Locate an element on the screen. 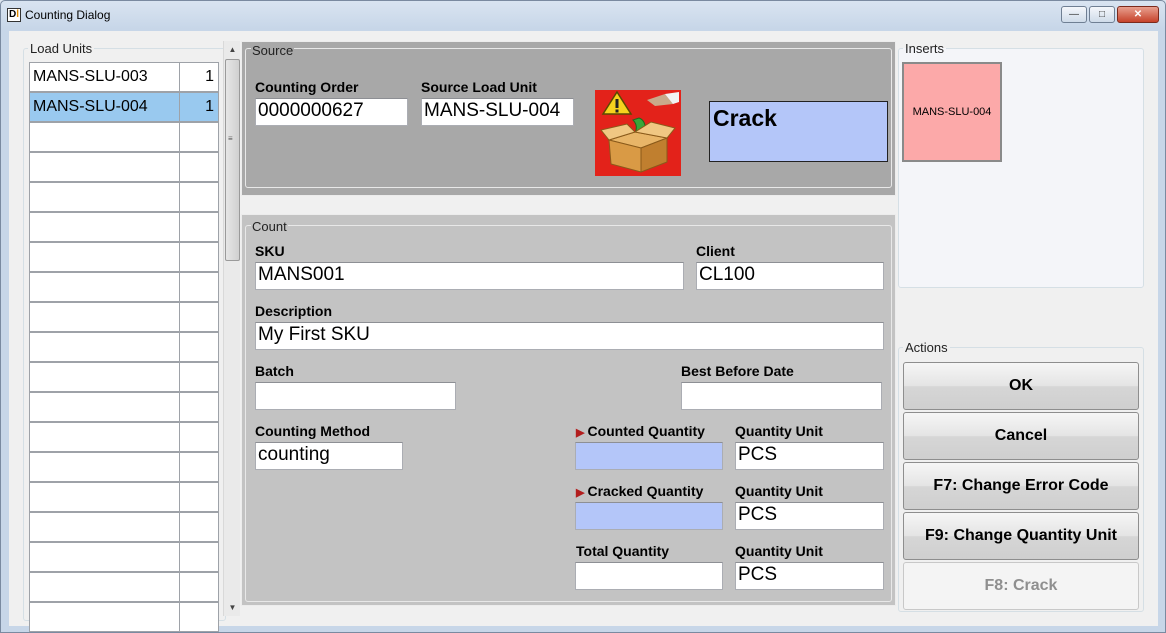  cracked-quantity-label: Cracked Quantity is located at coordinates (645, 491).